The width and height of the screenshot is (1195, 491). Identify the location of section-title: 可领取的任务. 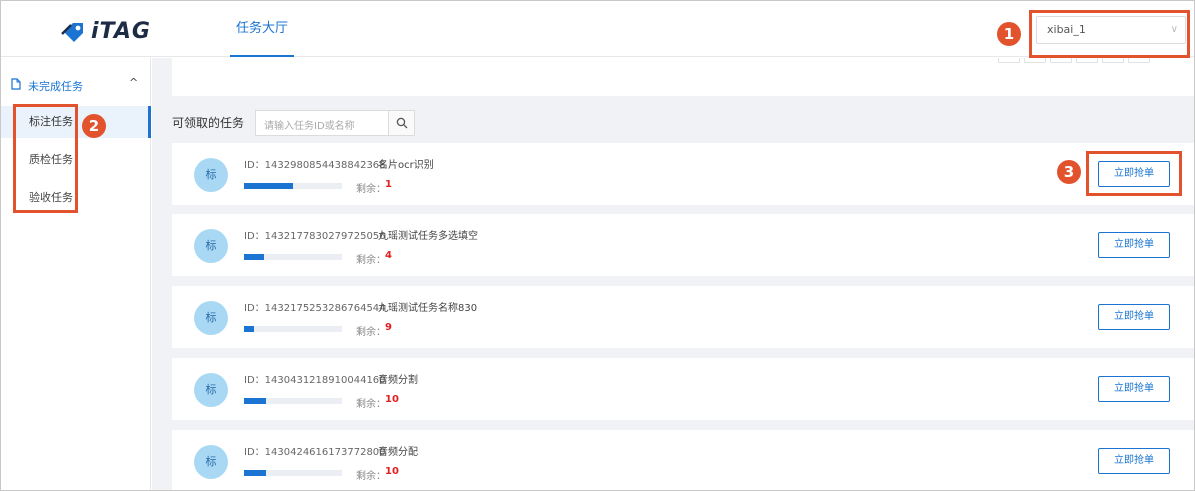
(208, 123).